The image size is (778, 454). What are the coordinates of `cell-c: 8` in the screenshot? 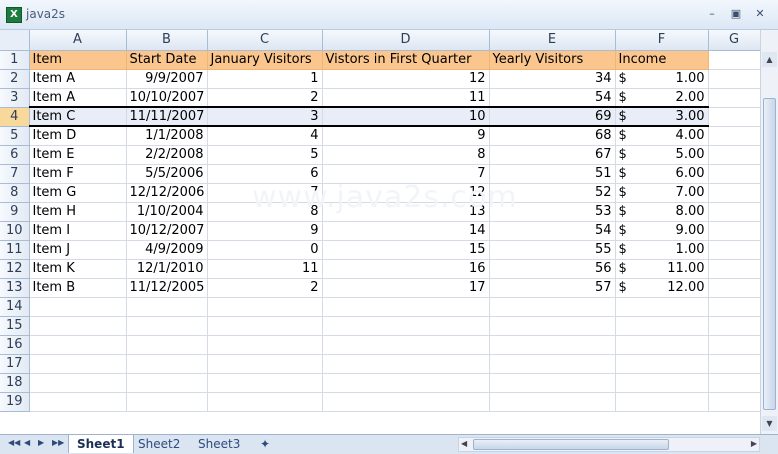 It's located at (265, 212).